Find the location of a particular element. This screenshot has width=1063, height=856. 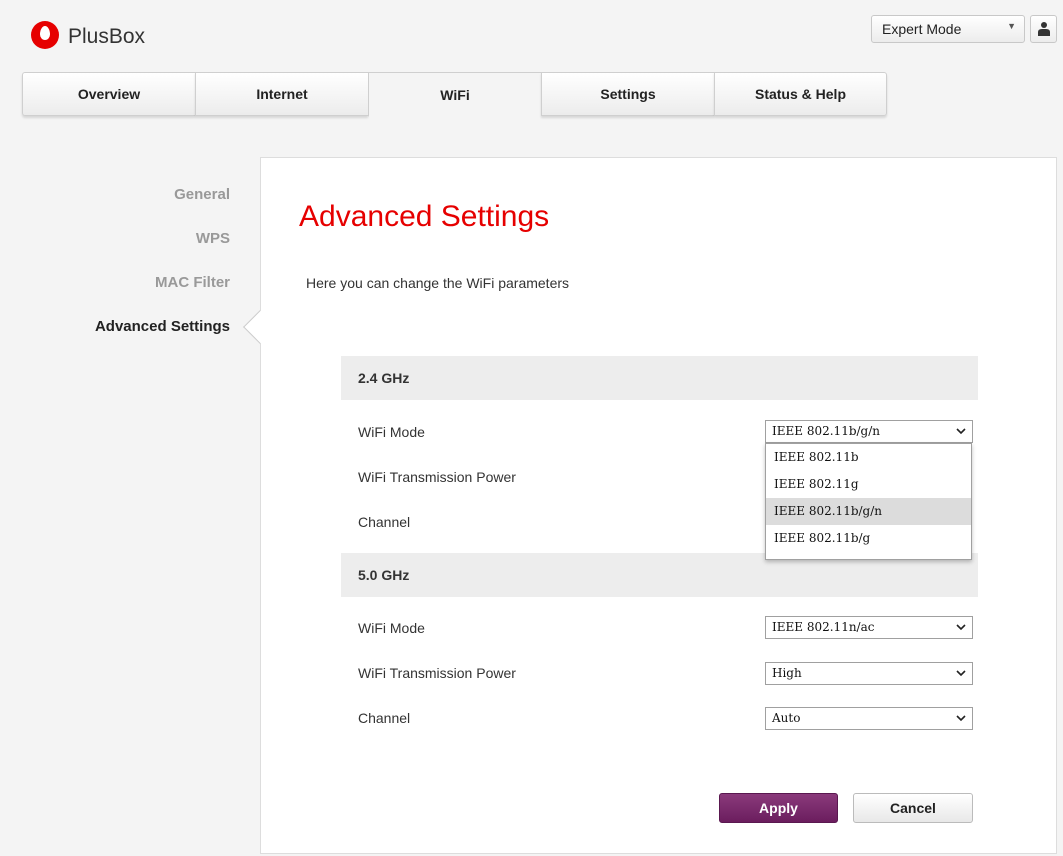

cancel-button: Cancel is located at coordinates (913, 808).